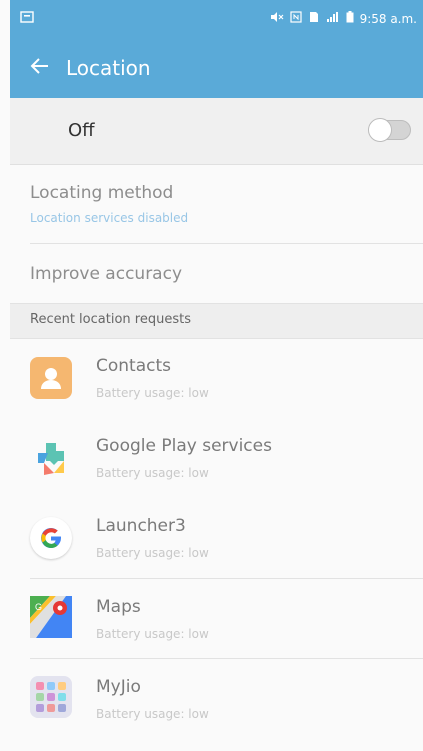 This screenshot has height=751, width=423. I want to click on location-master-switch-row: Off, so click(216, 131).